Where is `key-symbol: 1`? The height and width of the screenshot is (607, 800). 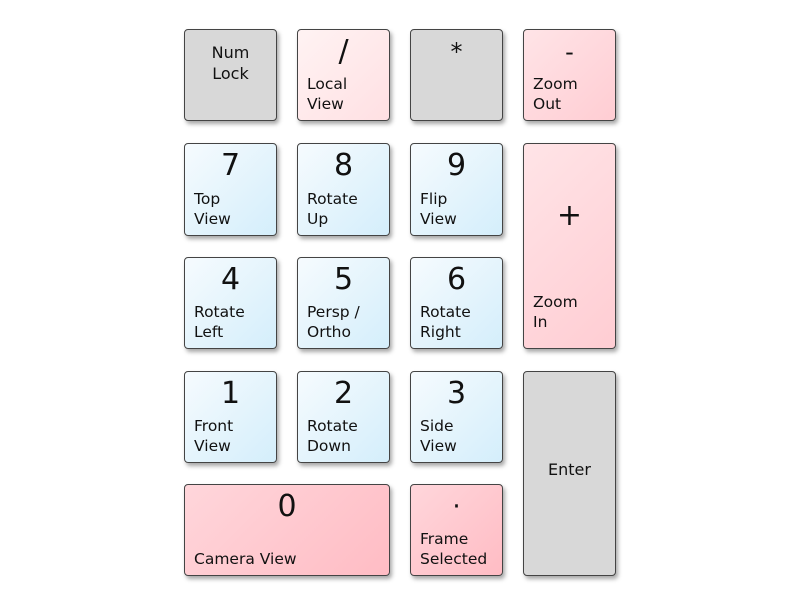
key-symbol: 1 is located at coordinates (230, 393).